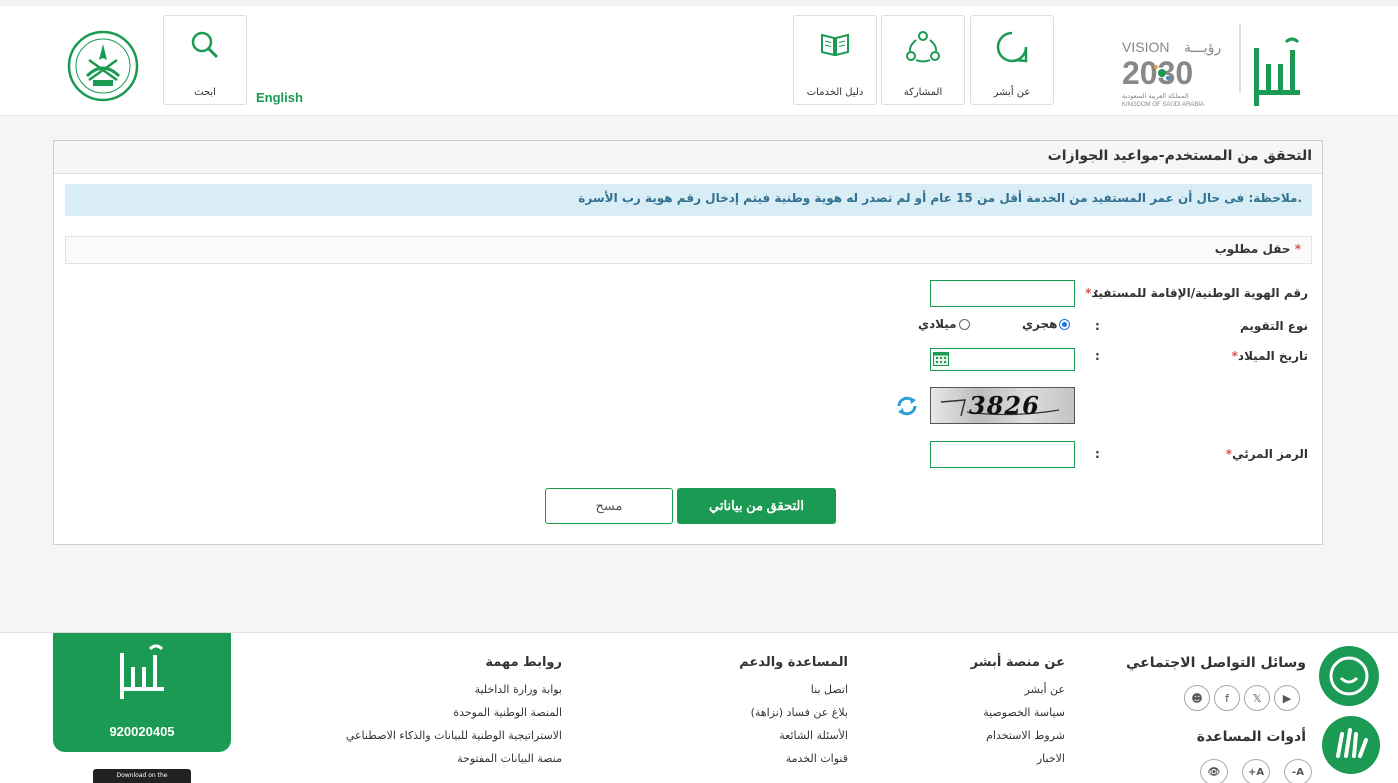 The image size is (1398, 783). Describe the element at coordinates (1266, 454) in the screenshot. I see `captcha-label: الرمز المرئي*` at that location.